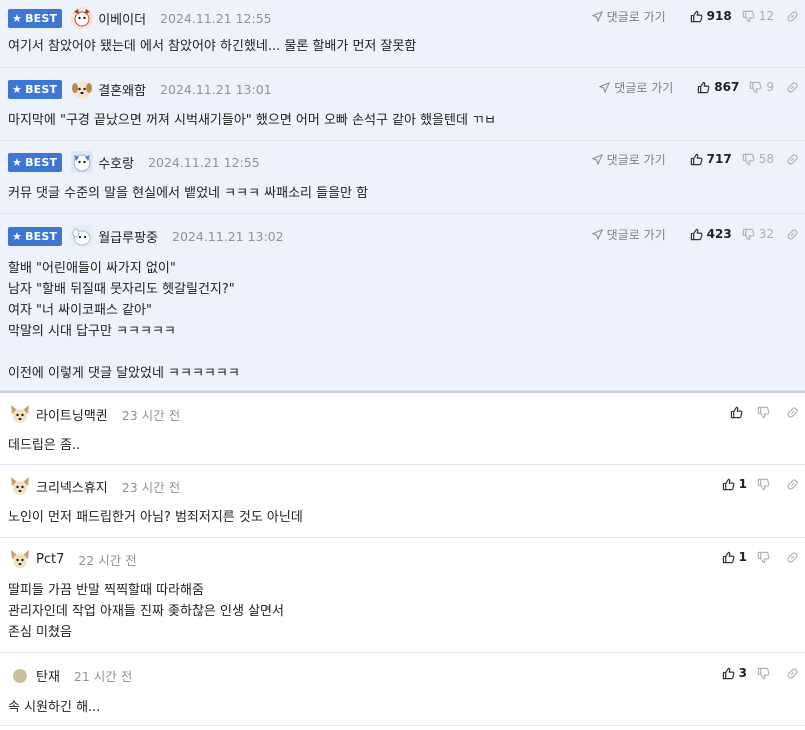  What do you see at coordinates (44, 445) in the screenshot?
I see `comment-line: 데드립은 좀..` at bounding box center [44, 445].